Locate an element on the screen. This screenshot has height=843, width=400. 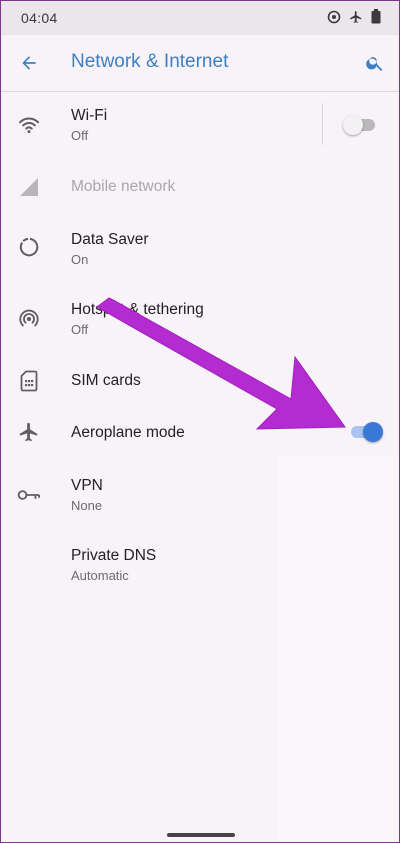
page-title: Network & Internet is located at coordinates (150, 61).